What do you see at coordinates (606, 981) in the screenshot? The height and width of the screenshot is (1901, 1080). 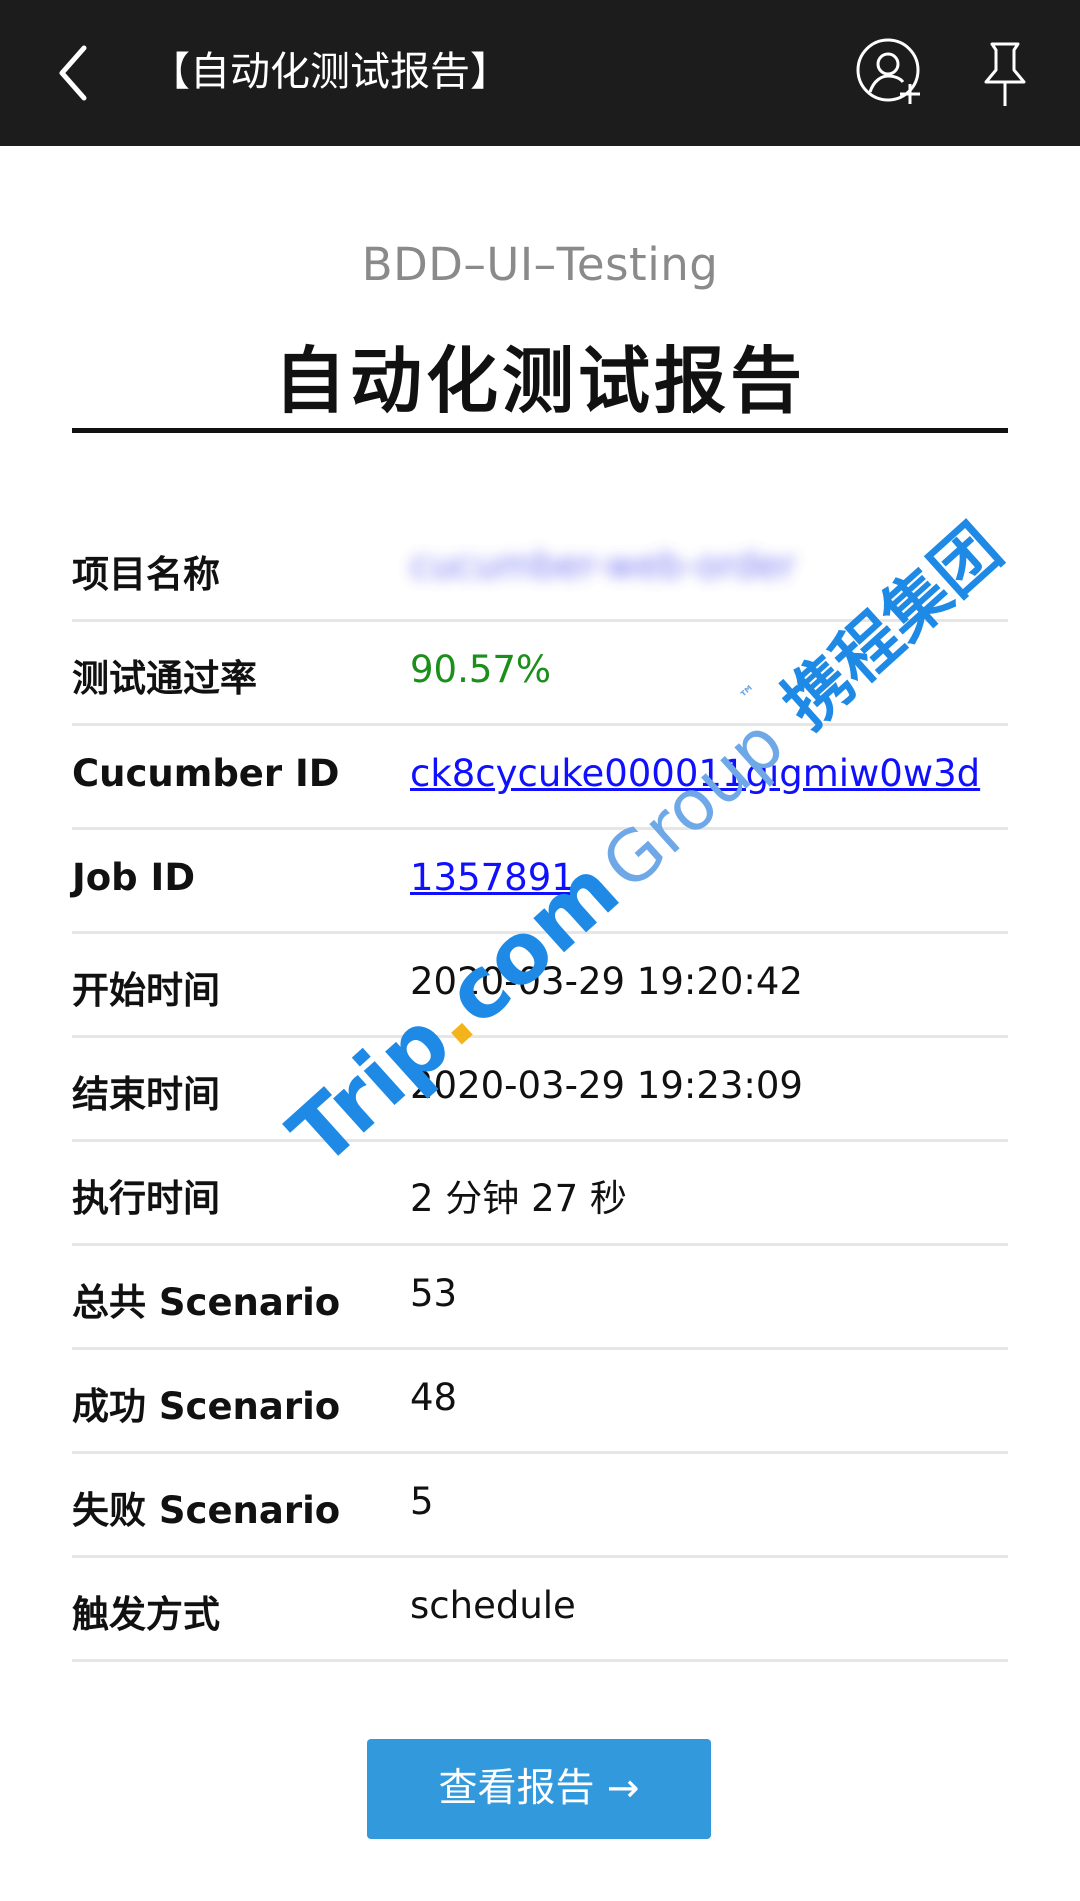 I see `start-time-value: 2020-03-29 19:20:42` at bounding box center [606, 981].